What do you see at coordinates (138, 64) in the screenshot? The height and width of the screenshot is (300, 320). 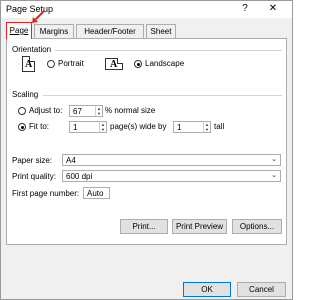 I see `landscape-radio` at bounding box center [138, 64].